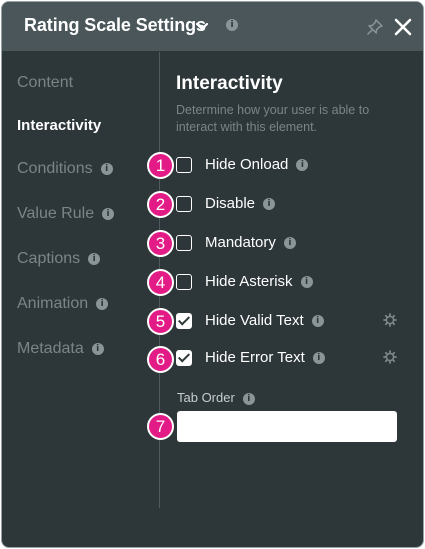  Describe the element at coordinates (115, 25) in the screenshot. I see `panel-title: Rating Scale Settings` at that location.